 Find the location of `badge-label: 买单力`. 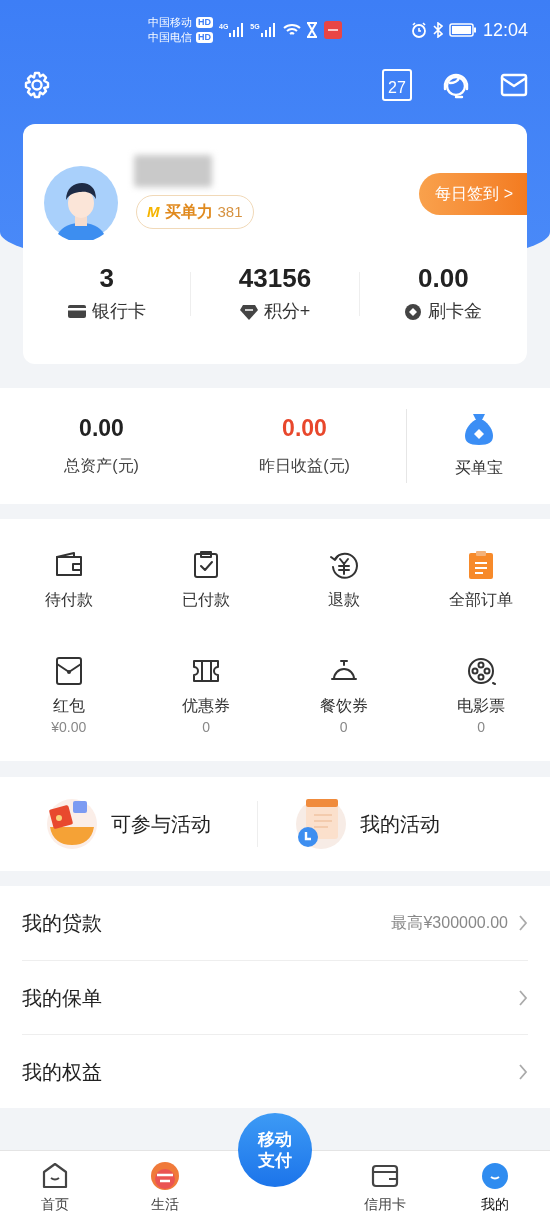

badge-label: 买单力 is located at coordinates (188, 212).